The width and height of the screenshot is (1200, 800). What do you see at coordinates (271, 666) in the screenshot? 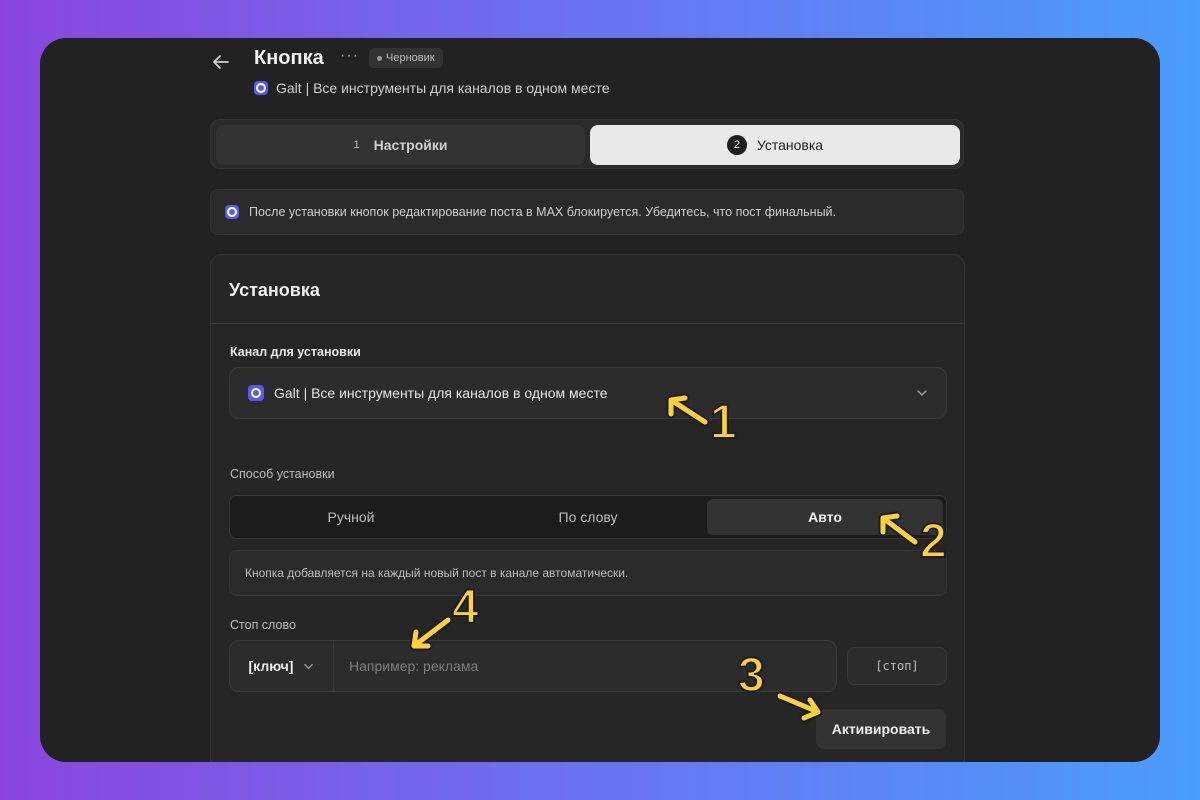
I see `key-select-value: [ключ]` at bounding box center [271, 666].